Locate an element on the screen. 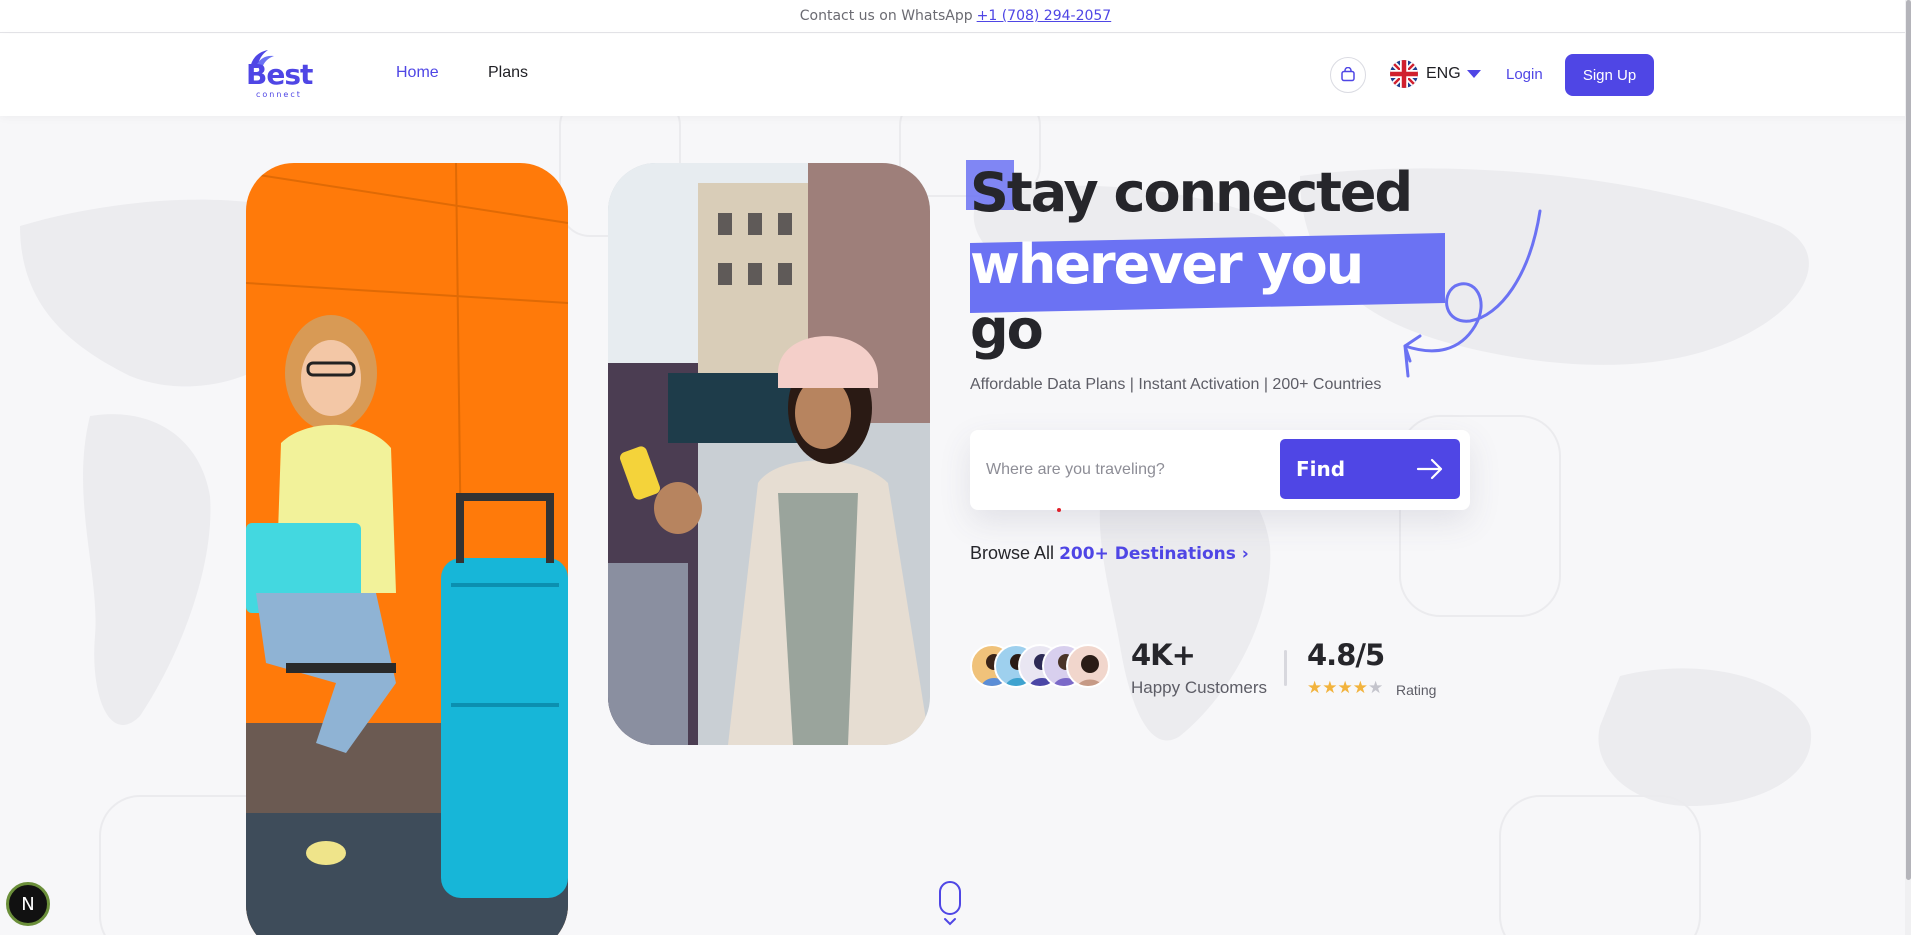 The image size is (1911, 935). cart-button is located at coordinates (1348, 75).